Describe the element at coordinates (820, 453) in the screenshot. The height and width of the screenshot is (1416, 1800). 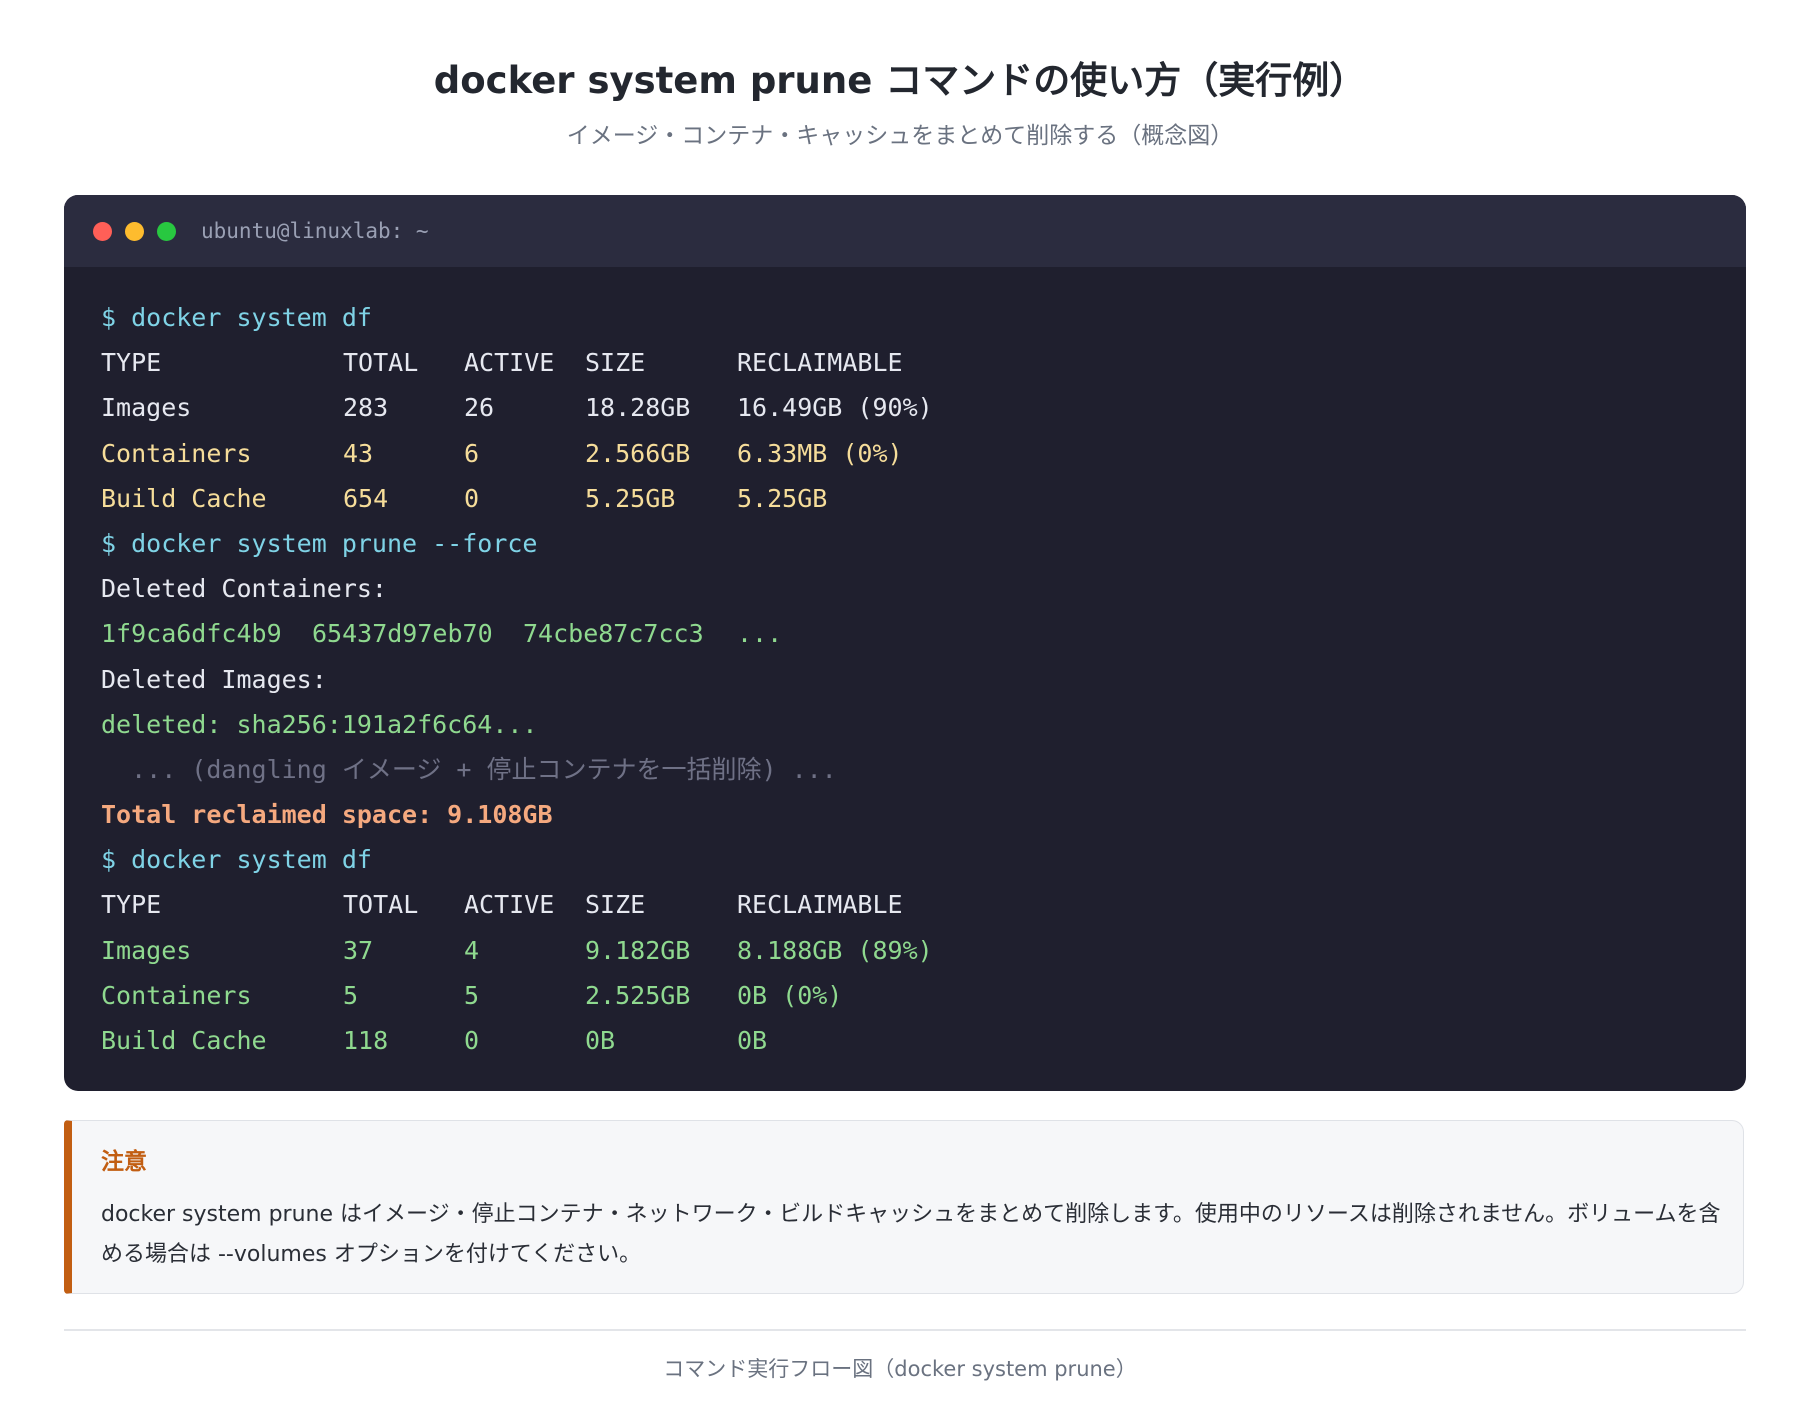
I see `df-cell: 6.33MB (0%)` at that location.